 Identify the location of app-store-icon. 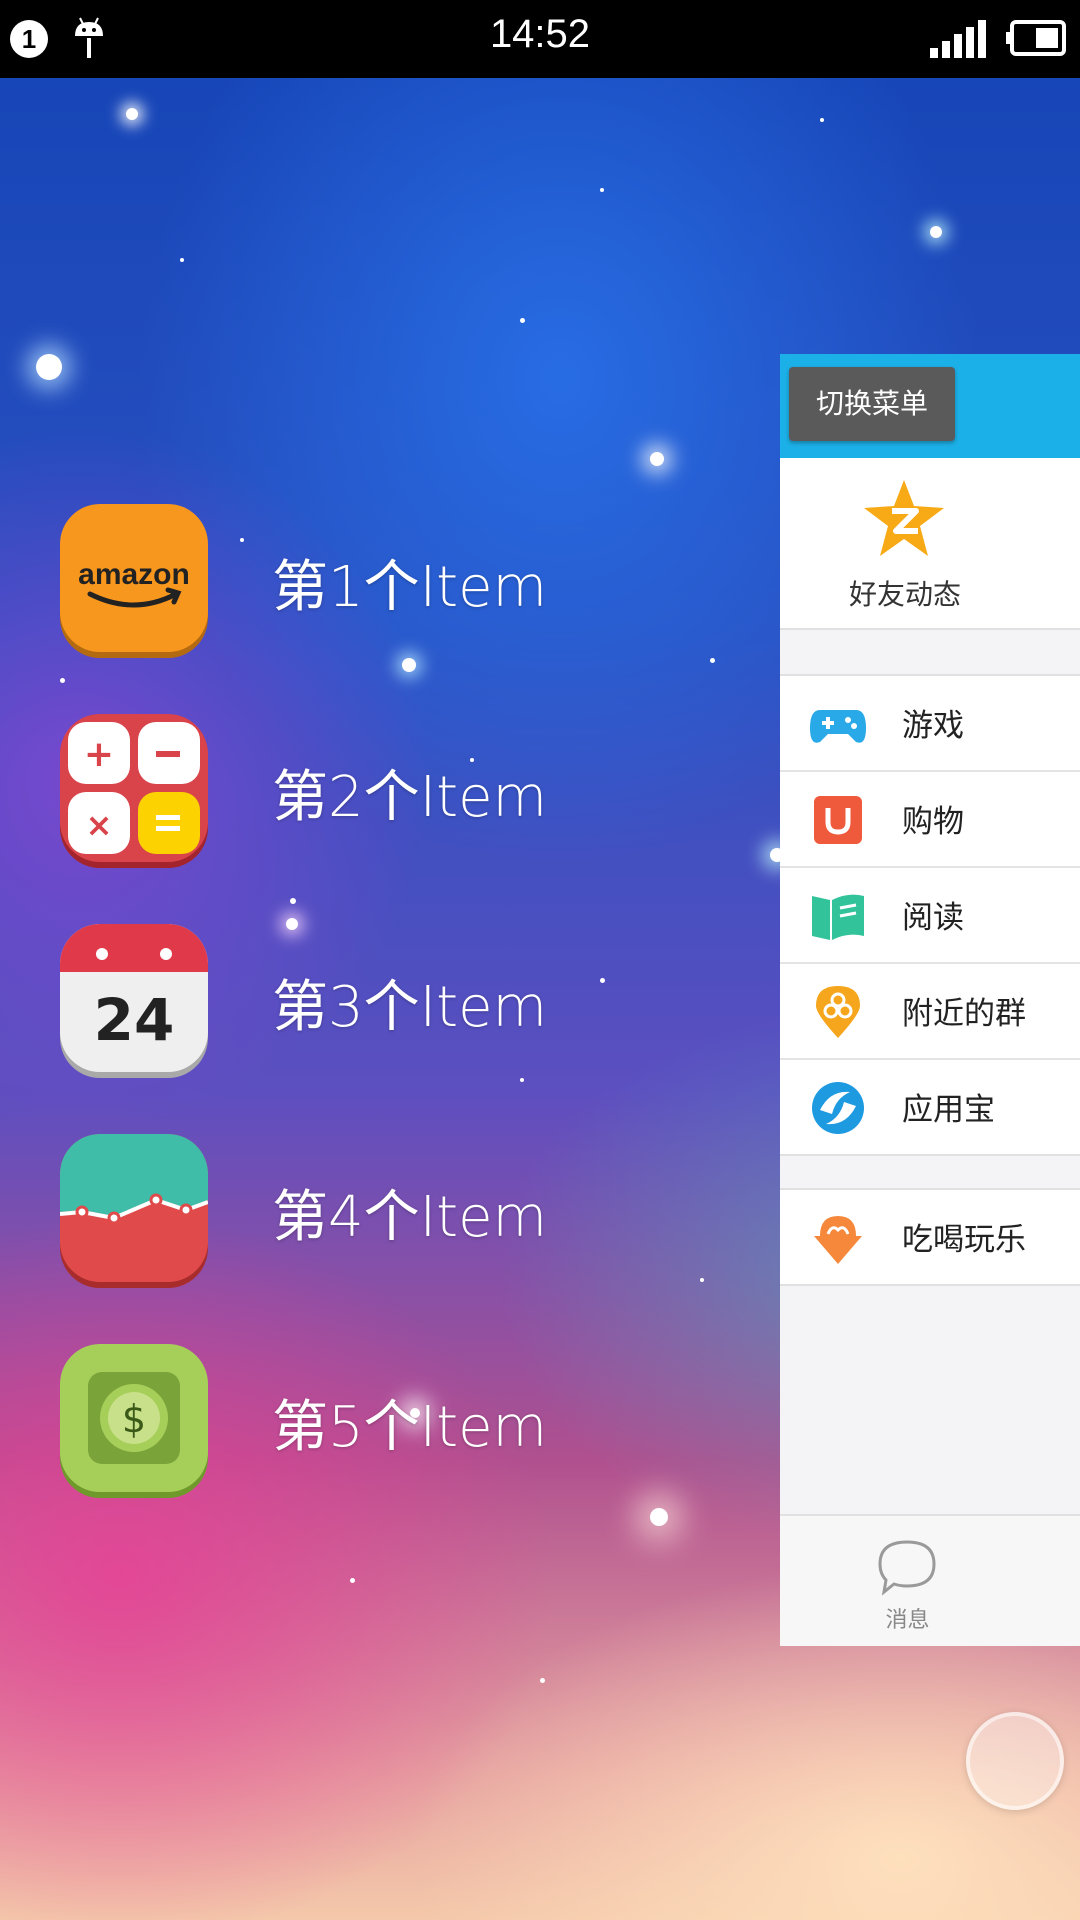
(838, 1108).